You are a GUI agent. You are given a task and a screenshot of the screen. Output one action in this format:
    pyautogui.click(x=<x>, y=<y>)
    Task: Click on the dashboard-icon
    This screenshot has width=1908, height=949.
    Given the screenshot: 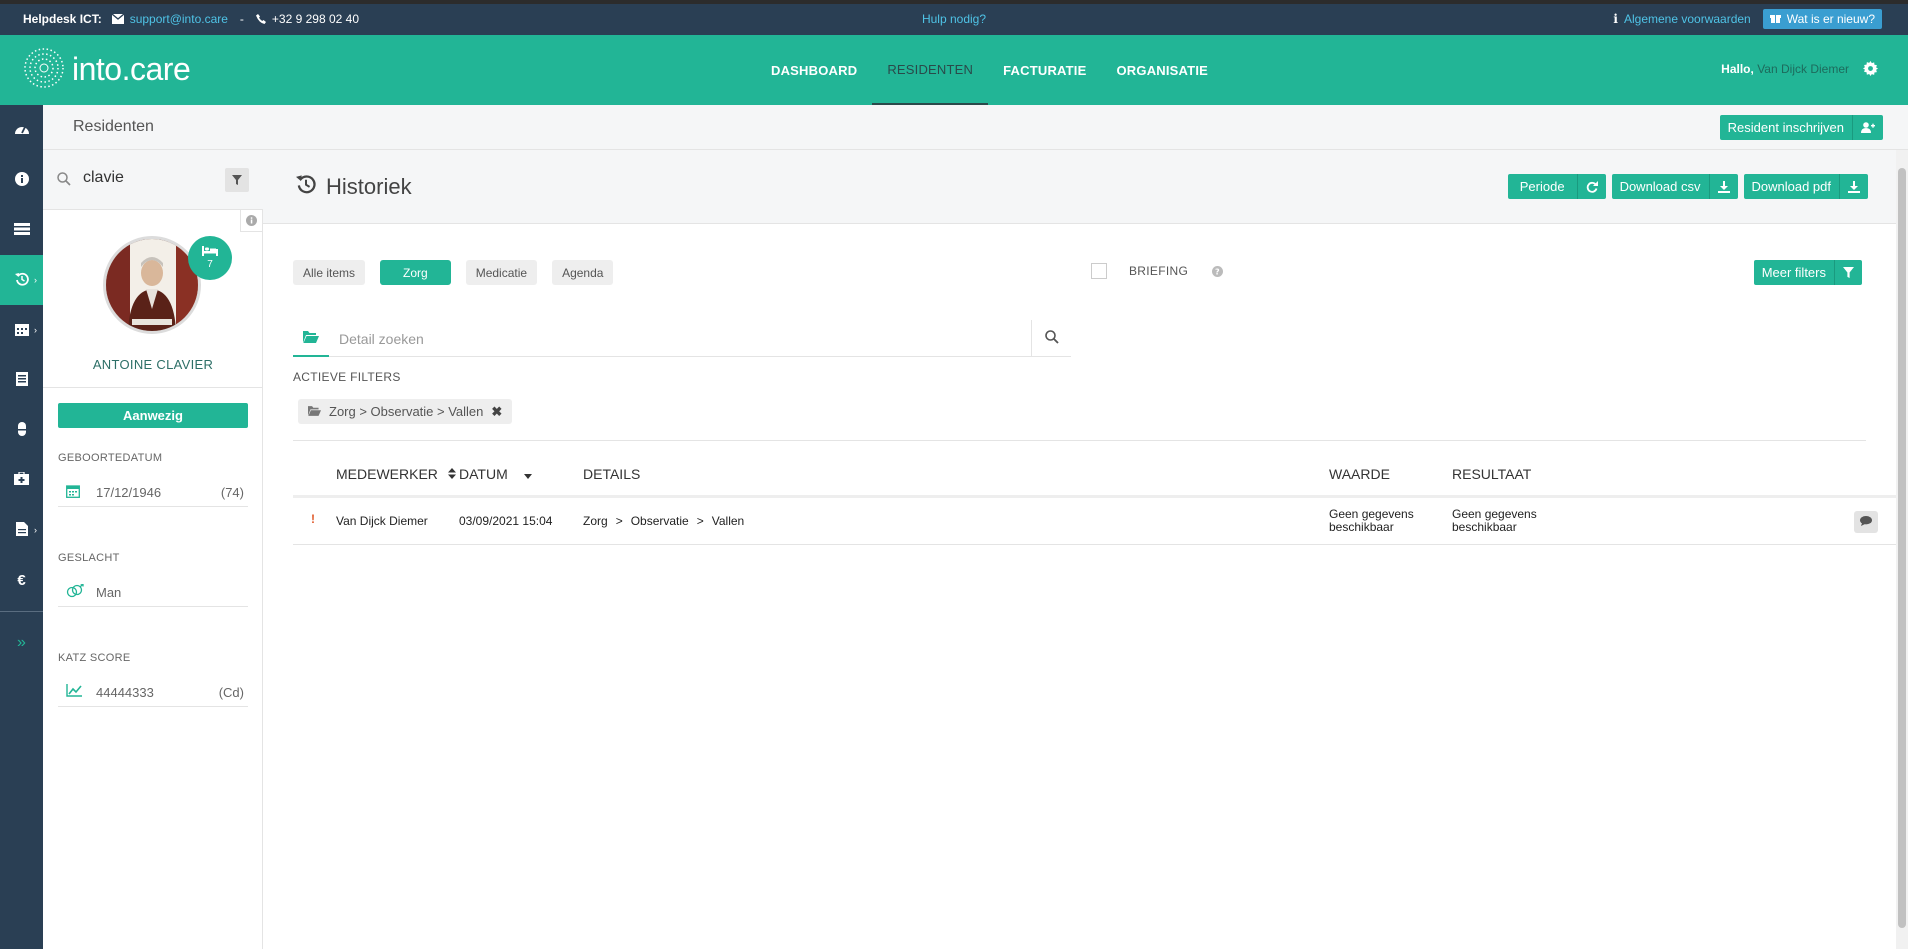 What is the action you would take?
    pyautogui.click(x=22, y=130)
    